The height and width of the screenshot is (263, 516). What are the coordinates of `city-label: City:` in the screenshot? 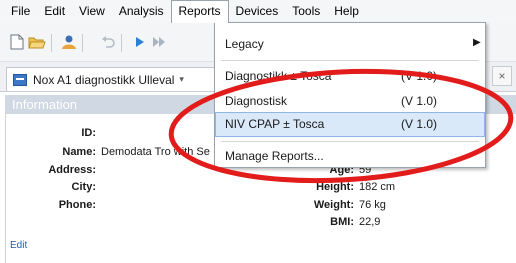 It's located at (83, 187).